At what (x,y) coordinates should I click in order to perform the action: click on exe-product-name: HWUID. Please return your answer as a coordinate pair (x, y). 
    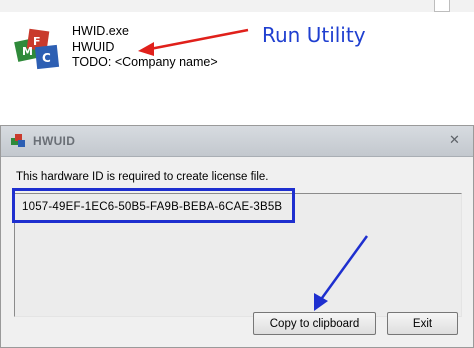
    Looking at the image, I should click on (93, 46).